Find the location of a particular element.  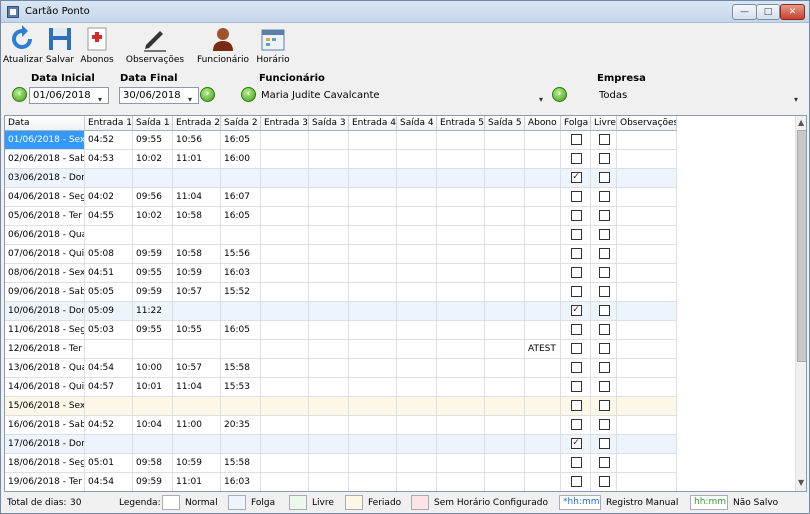

table-cell: 10:57 is located at coordinates (197, 368).